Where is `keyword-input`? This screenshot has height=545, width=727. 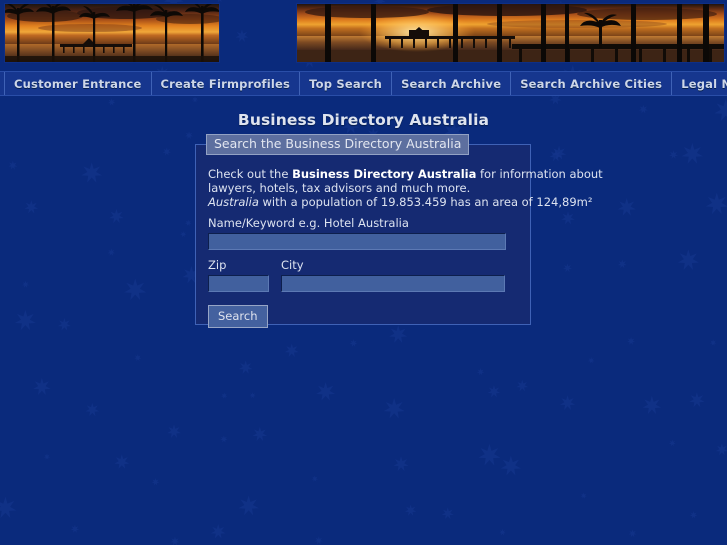 keyword-input is located at coordinates (357, 241).